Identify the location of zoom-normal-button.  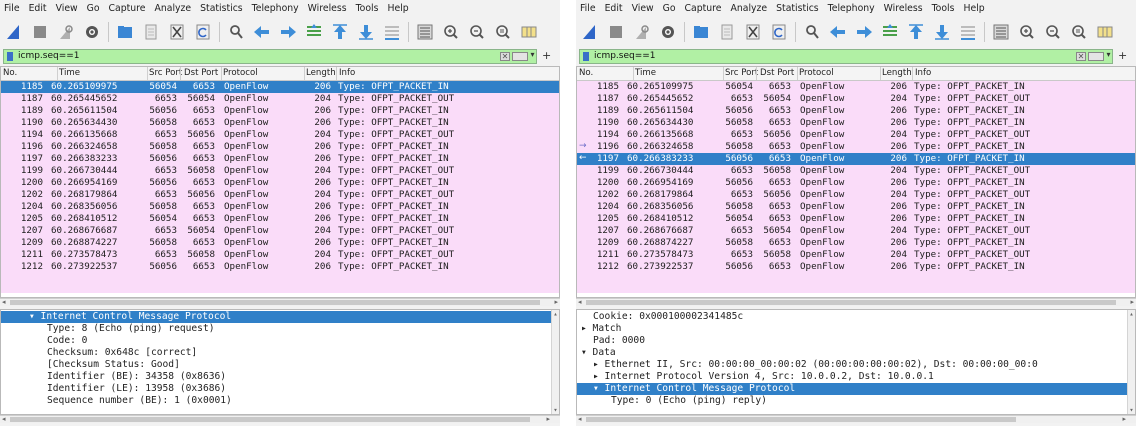
(1079, 32).